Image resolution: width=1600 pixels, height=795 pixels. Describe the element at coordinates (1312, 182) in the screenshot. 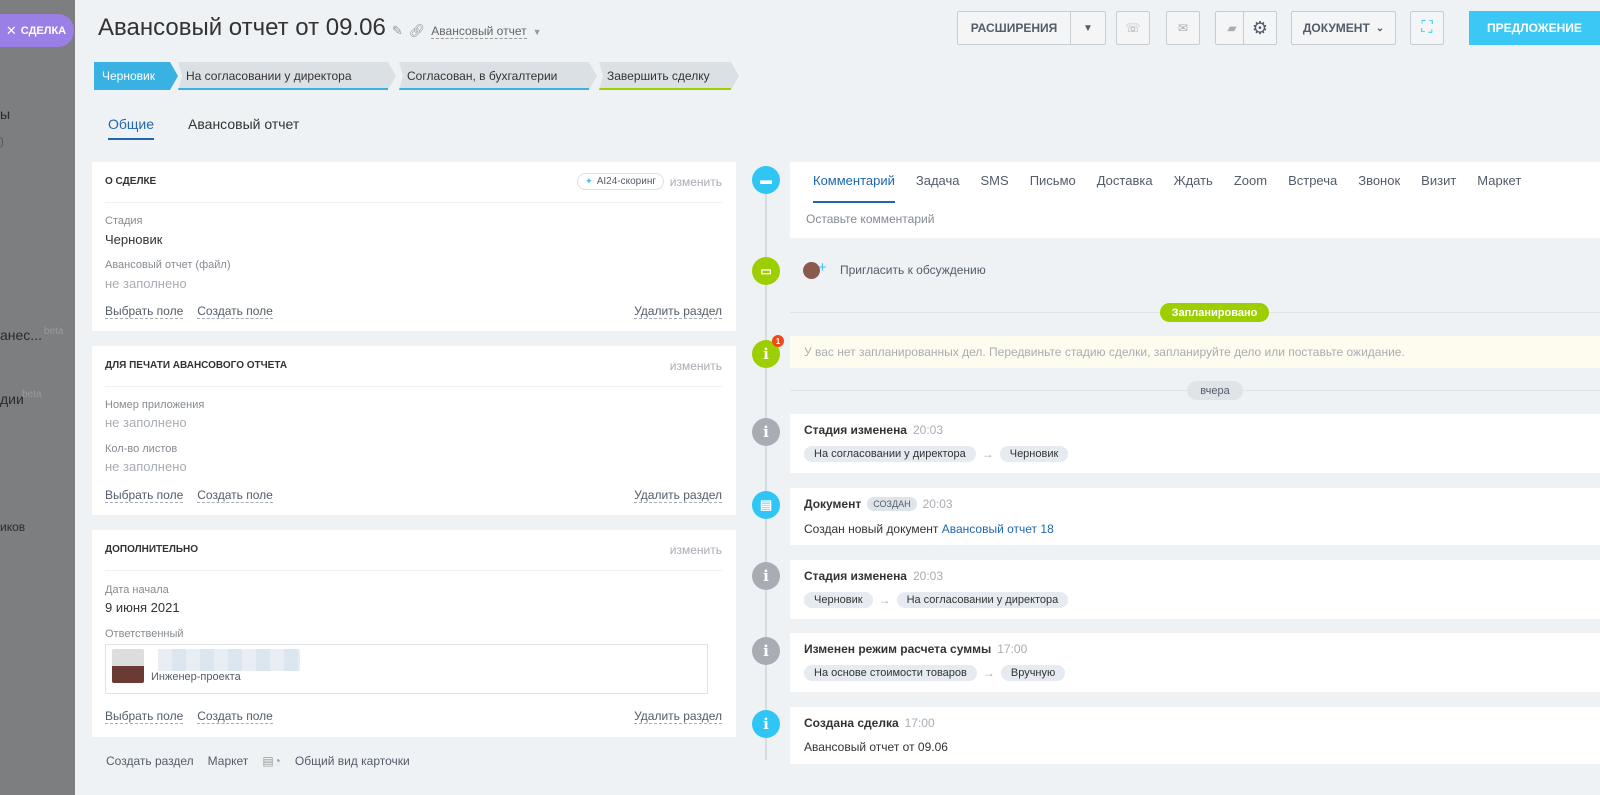

I see `tab-meeting: Встреча` at that location.